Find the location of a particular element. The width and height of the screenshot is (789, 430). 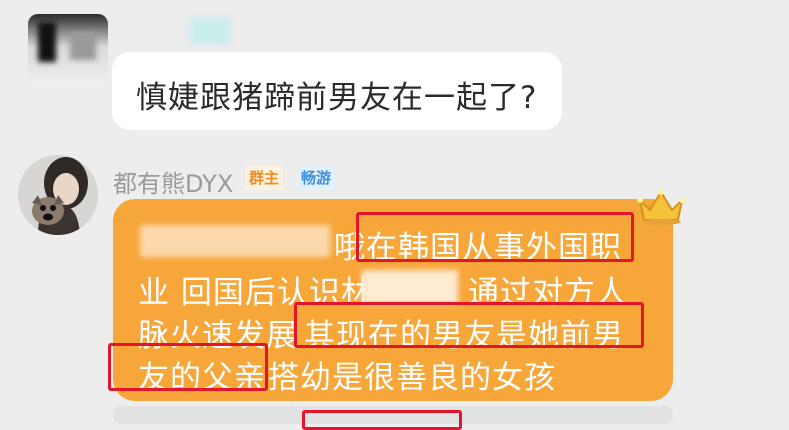

sender-name: 都有熊DYX is located at coordinates (173, 181).